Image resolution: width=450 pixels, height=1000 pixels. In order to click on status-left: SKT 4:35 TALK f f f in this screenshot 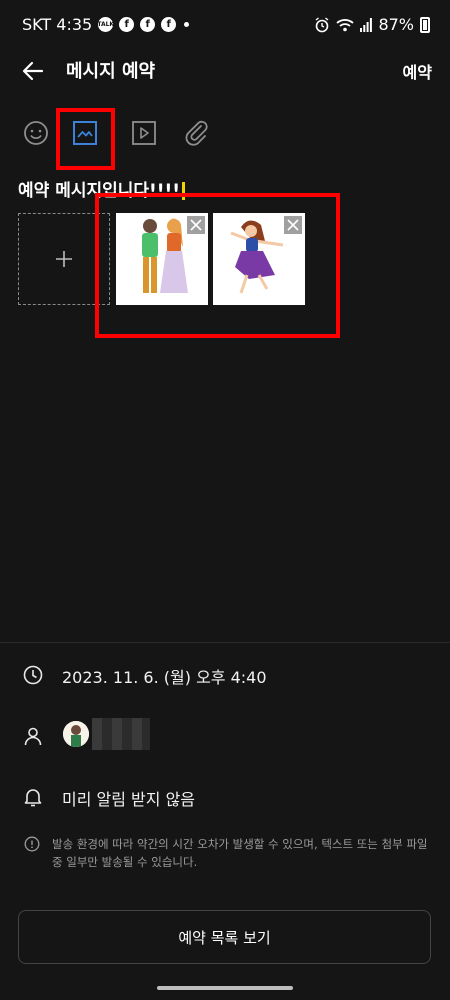, I will do `click(106, 24)`.